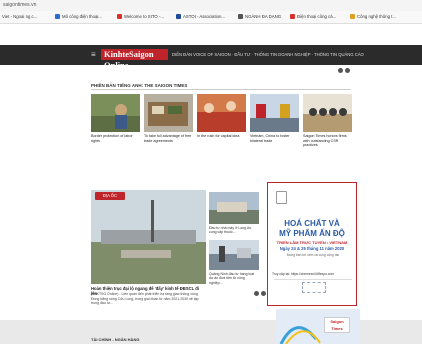 The image size is (422, 344). I want to click on ad-headline-line1: HOÁ CHẤT VÀ, so click(312, 223).